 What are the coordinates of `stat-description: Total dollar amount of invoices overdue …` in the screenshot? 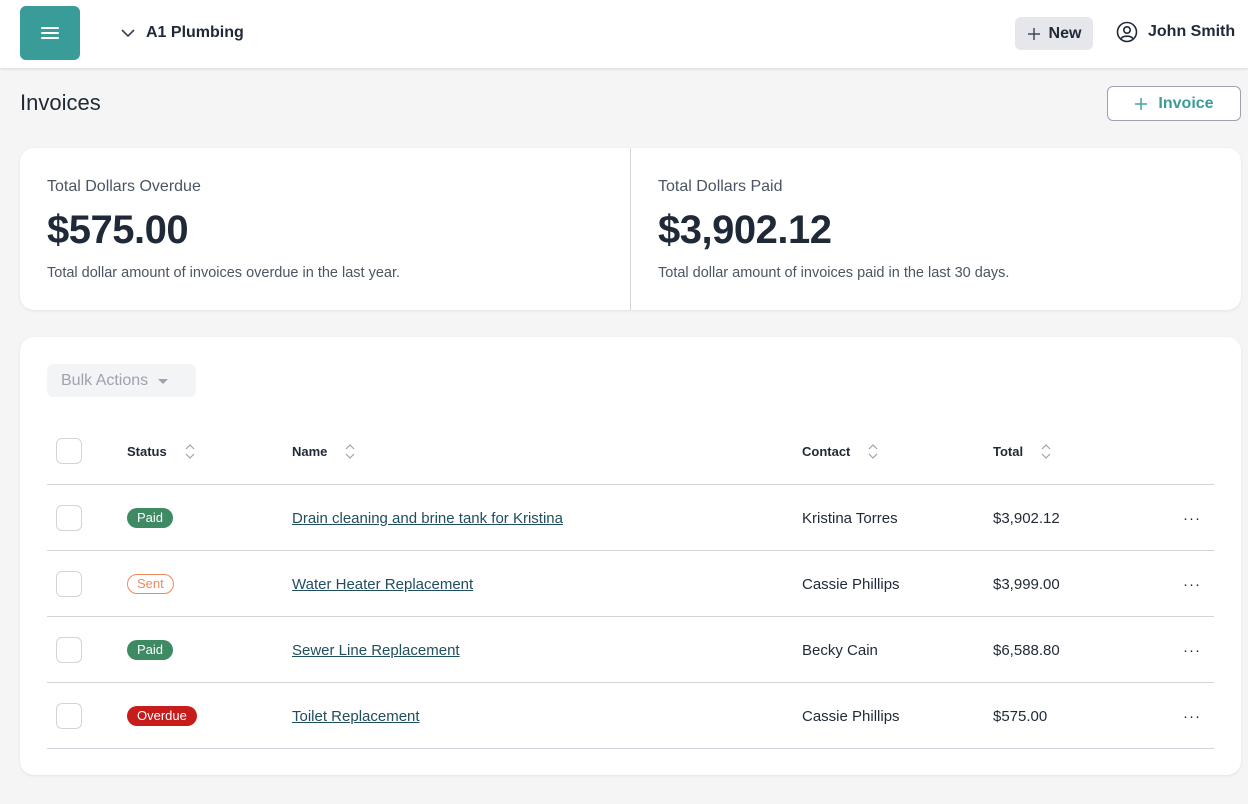 It's located at (224, 273).